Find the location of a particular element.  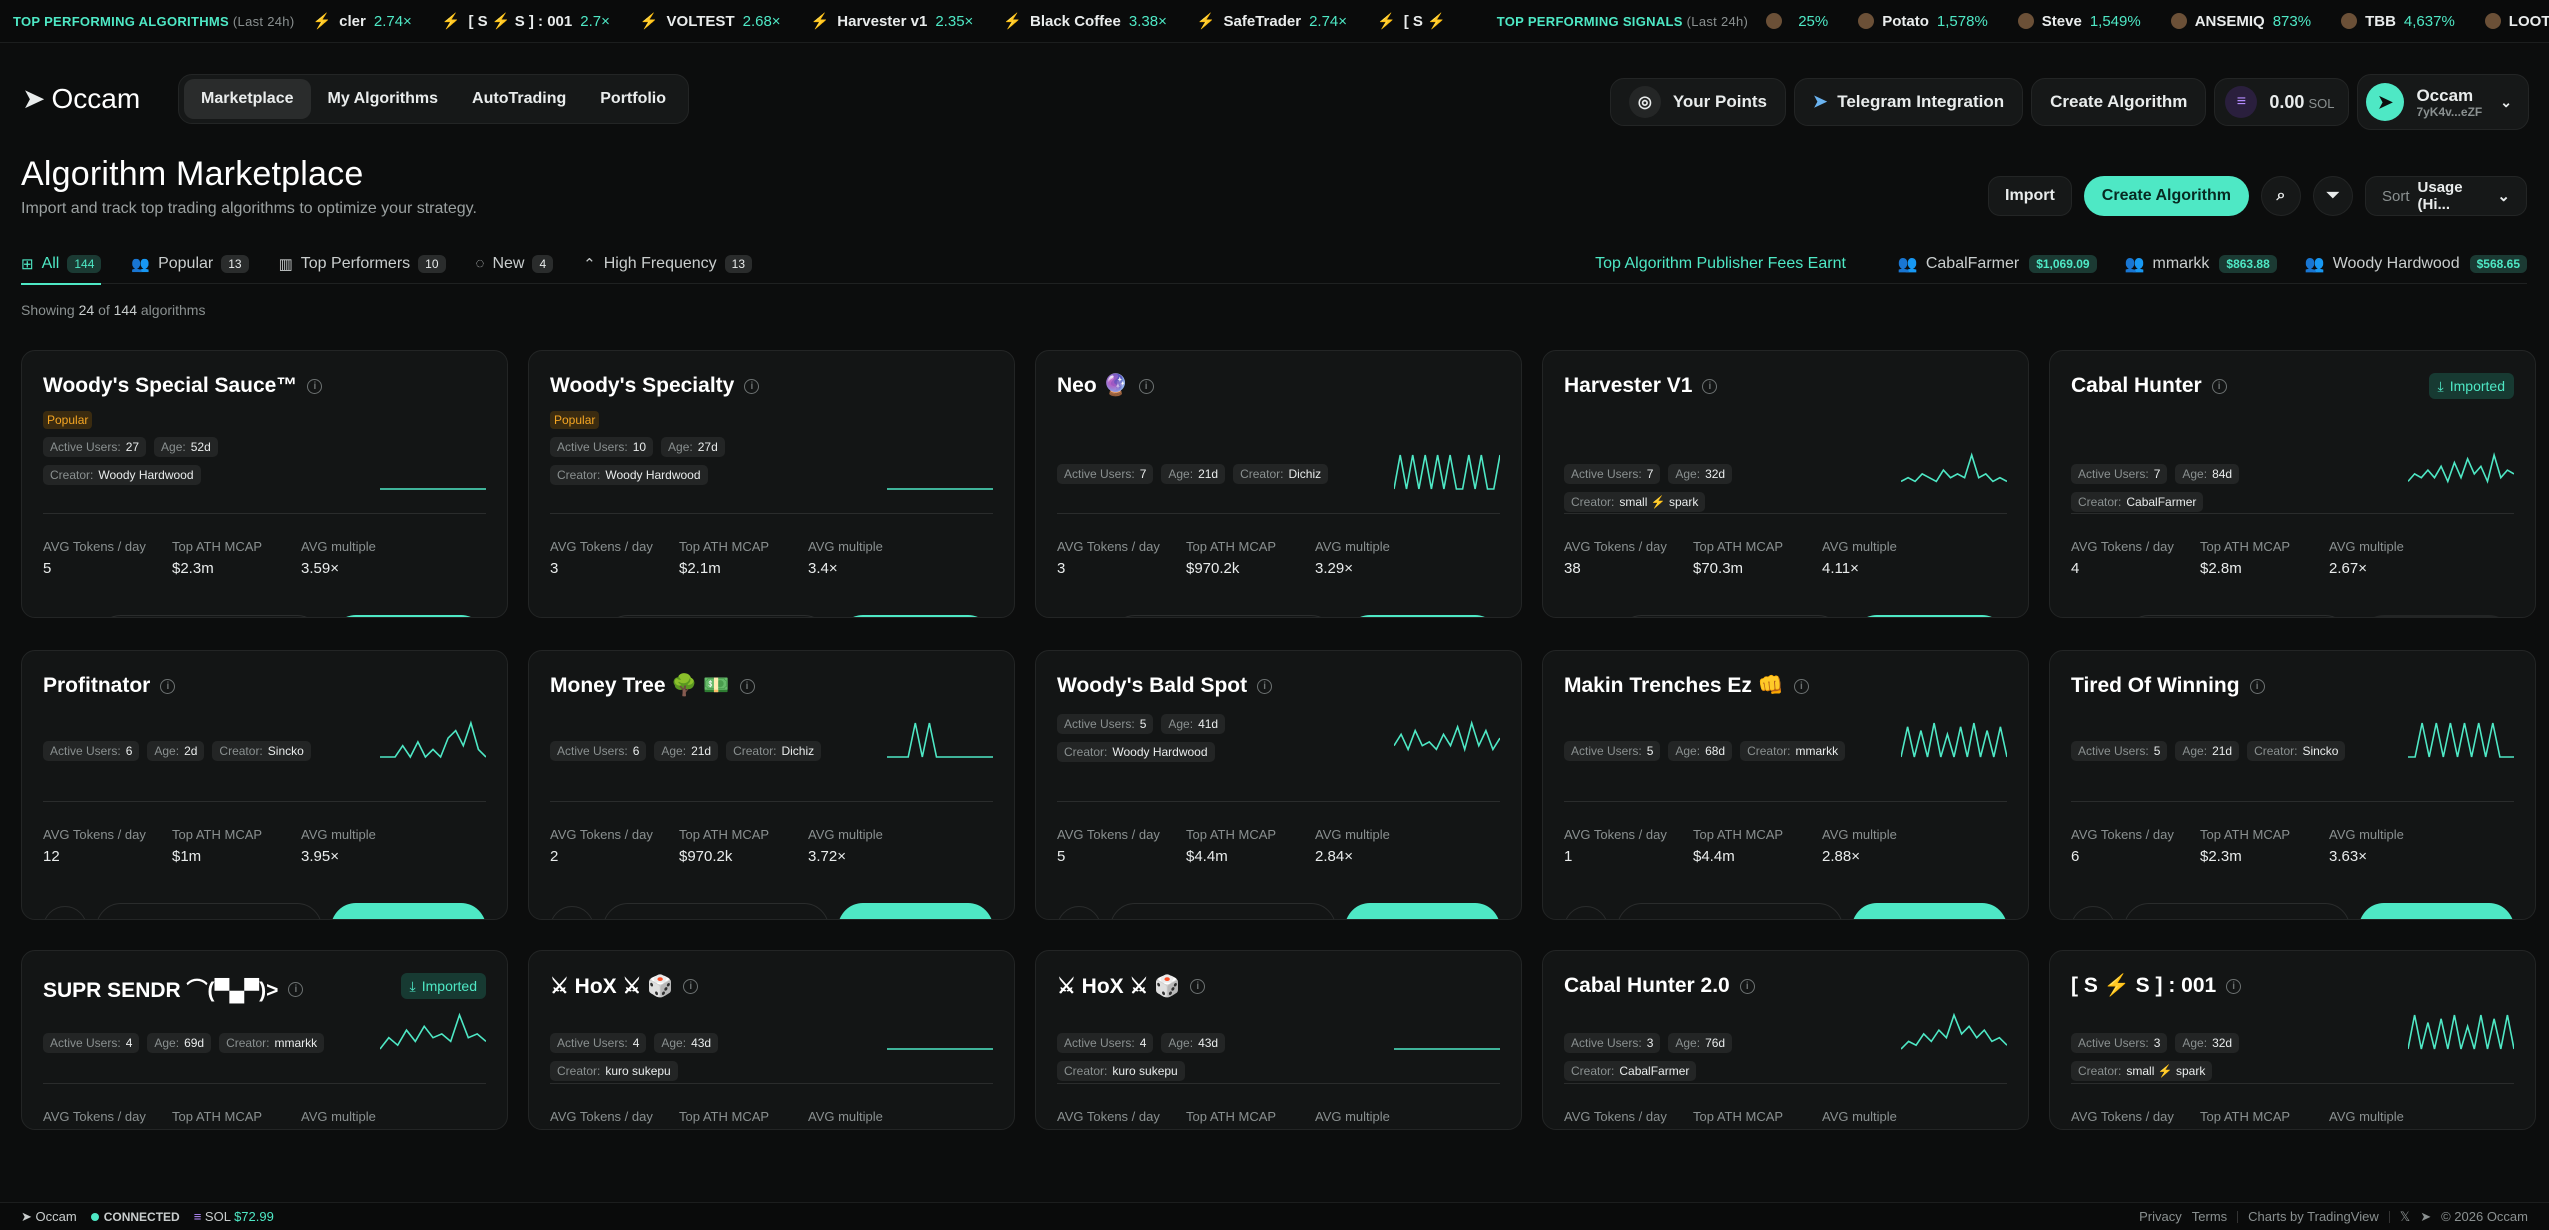

ticker-item: ⚡ cler 2.74× is located at coordinates (361, 21).